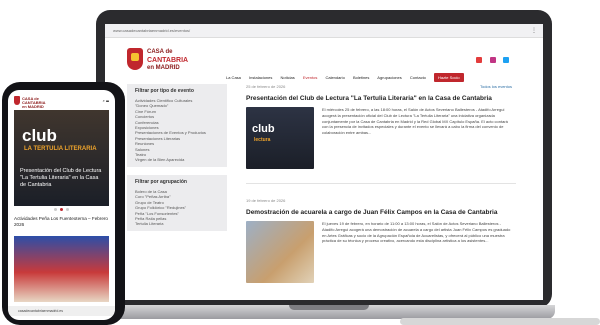 Image resolution: width=600 pixels, height=325 pixels. I want to click on slider-dot-active, so click(61, 209).